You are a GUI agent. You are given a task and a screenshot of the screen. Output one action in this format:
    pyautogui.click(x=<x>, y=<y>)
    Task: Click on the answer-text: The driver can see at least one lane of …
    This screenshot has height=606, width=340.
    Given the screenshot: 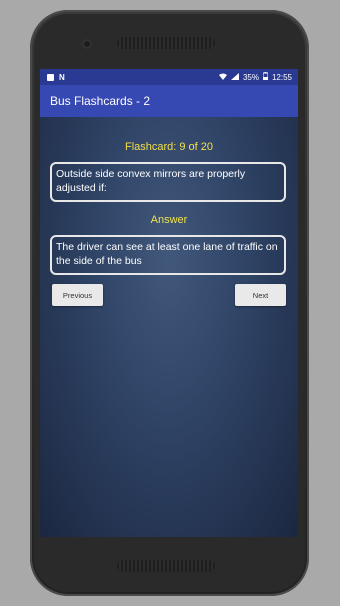 What is the action you would take?
    pyautogui.click(x=167, y=254)
    